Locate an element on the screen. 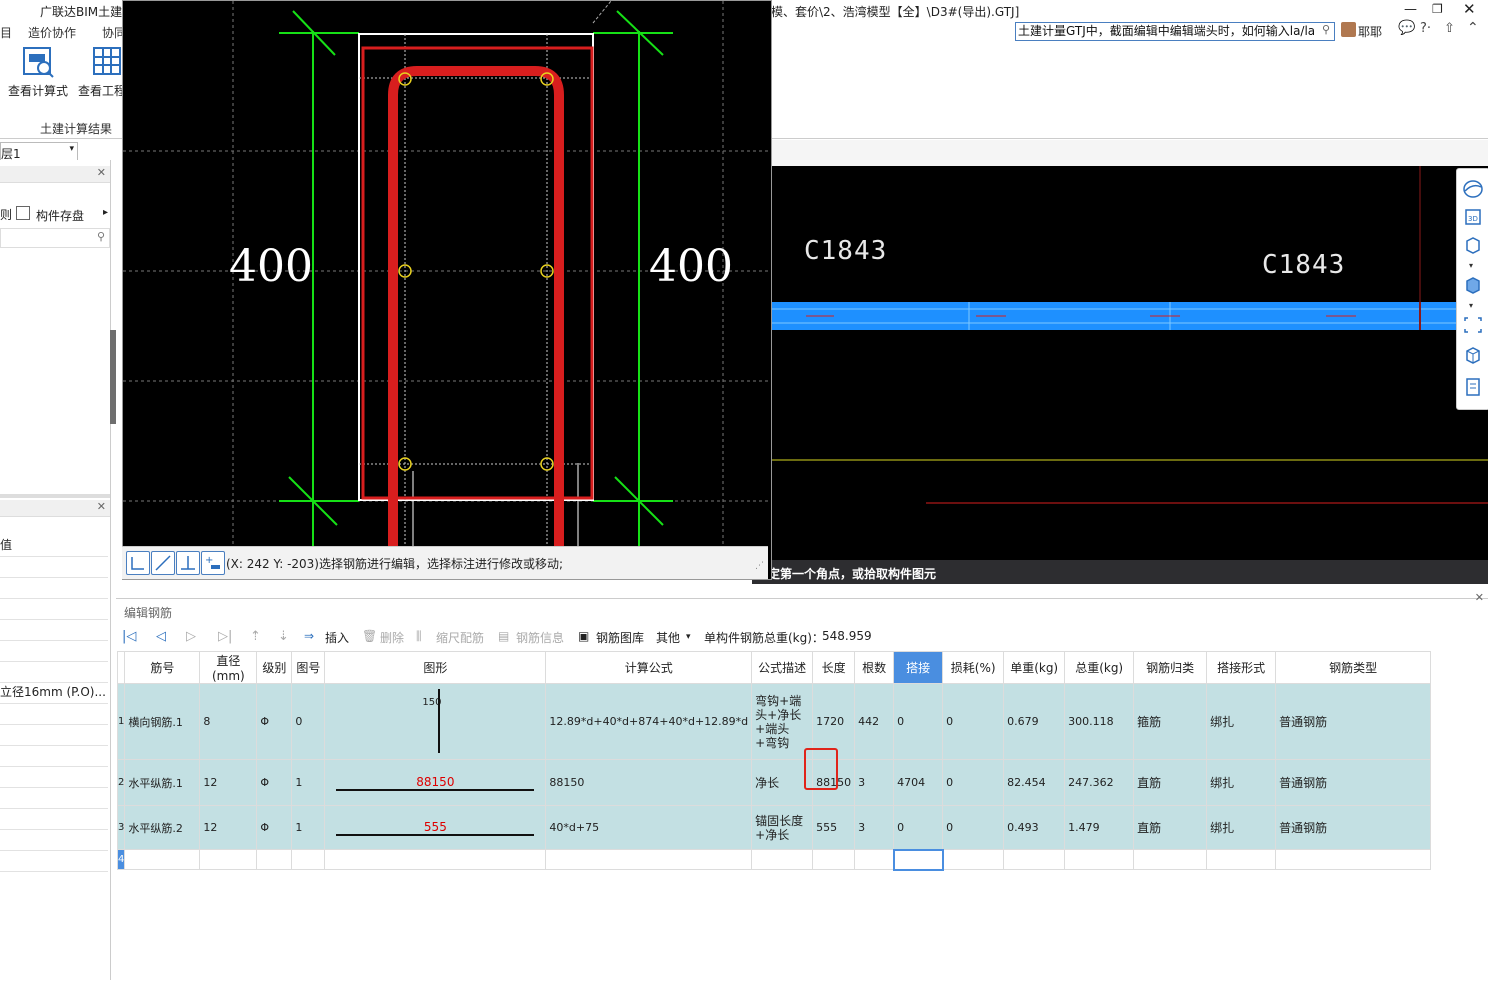  cell-unit-weight: 82.454 is located at coordinates (1034, 782).